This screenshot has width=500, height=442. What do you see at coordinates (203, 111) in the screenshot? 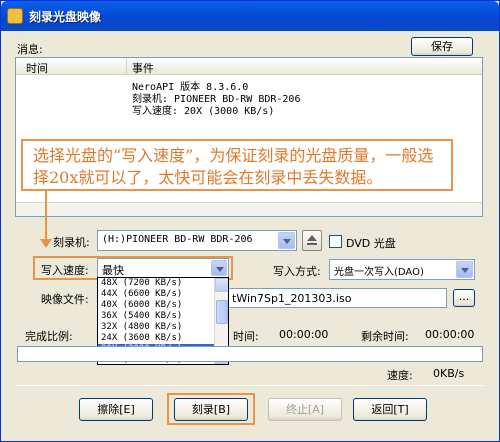
I see `log-line: 写入速度: 20X (3000 KB/s)` at bounding box center [203, 111].